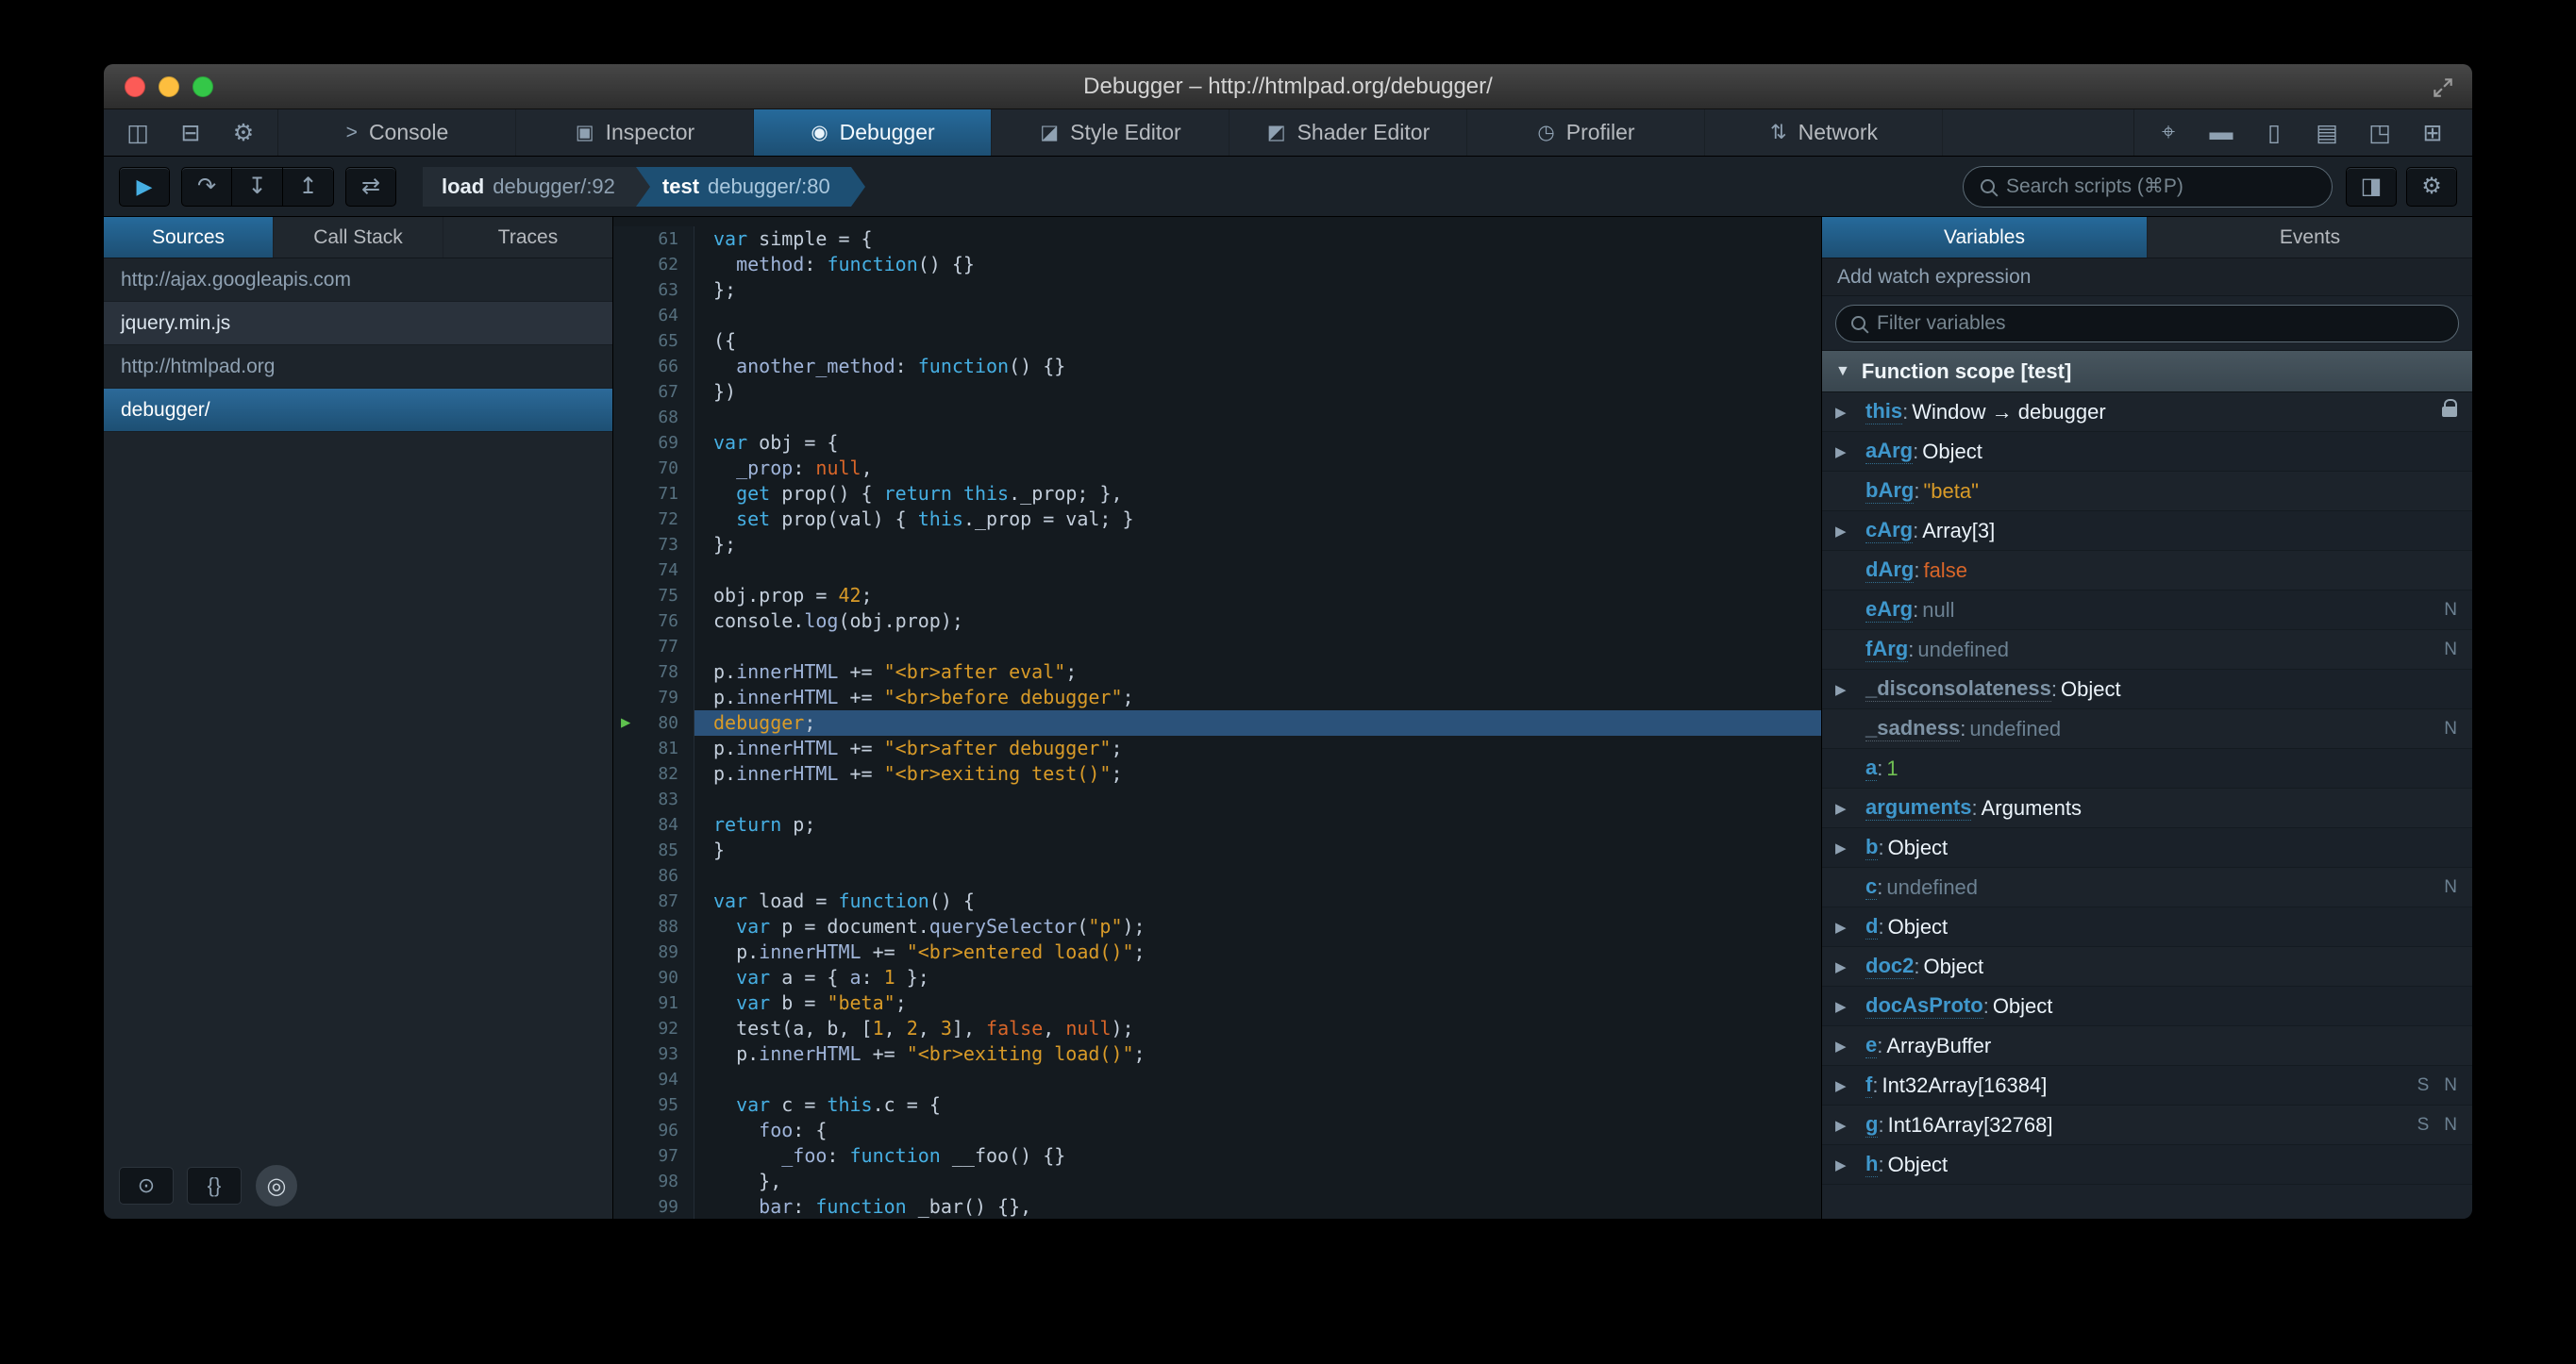 Image resolution: width=2576 pixels, height=1364 pixels. Describe the element at coordinates (1586, 132) in the screenshot. I see `tab-profiler: ◷ Profiler` at that location.